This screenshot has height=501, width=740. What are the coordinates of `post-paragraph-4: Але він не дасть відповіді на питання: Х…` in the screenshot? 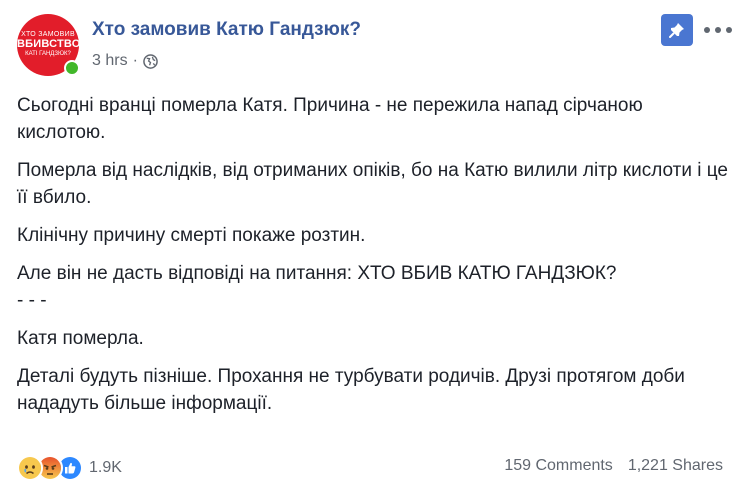 It's located at (317, 273).